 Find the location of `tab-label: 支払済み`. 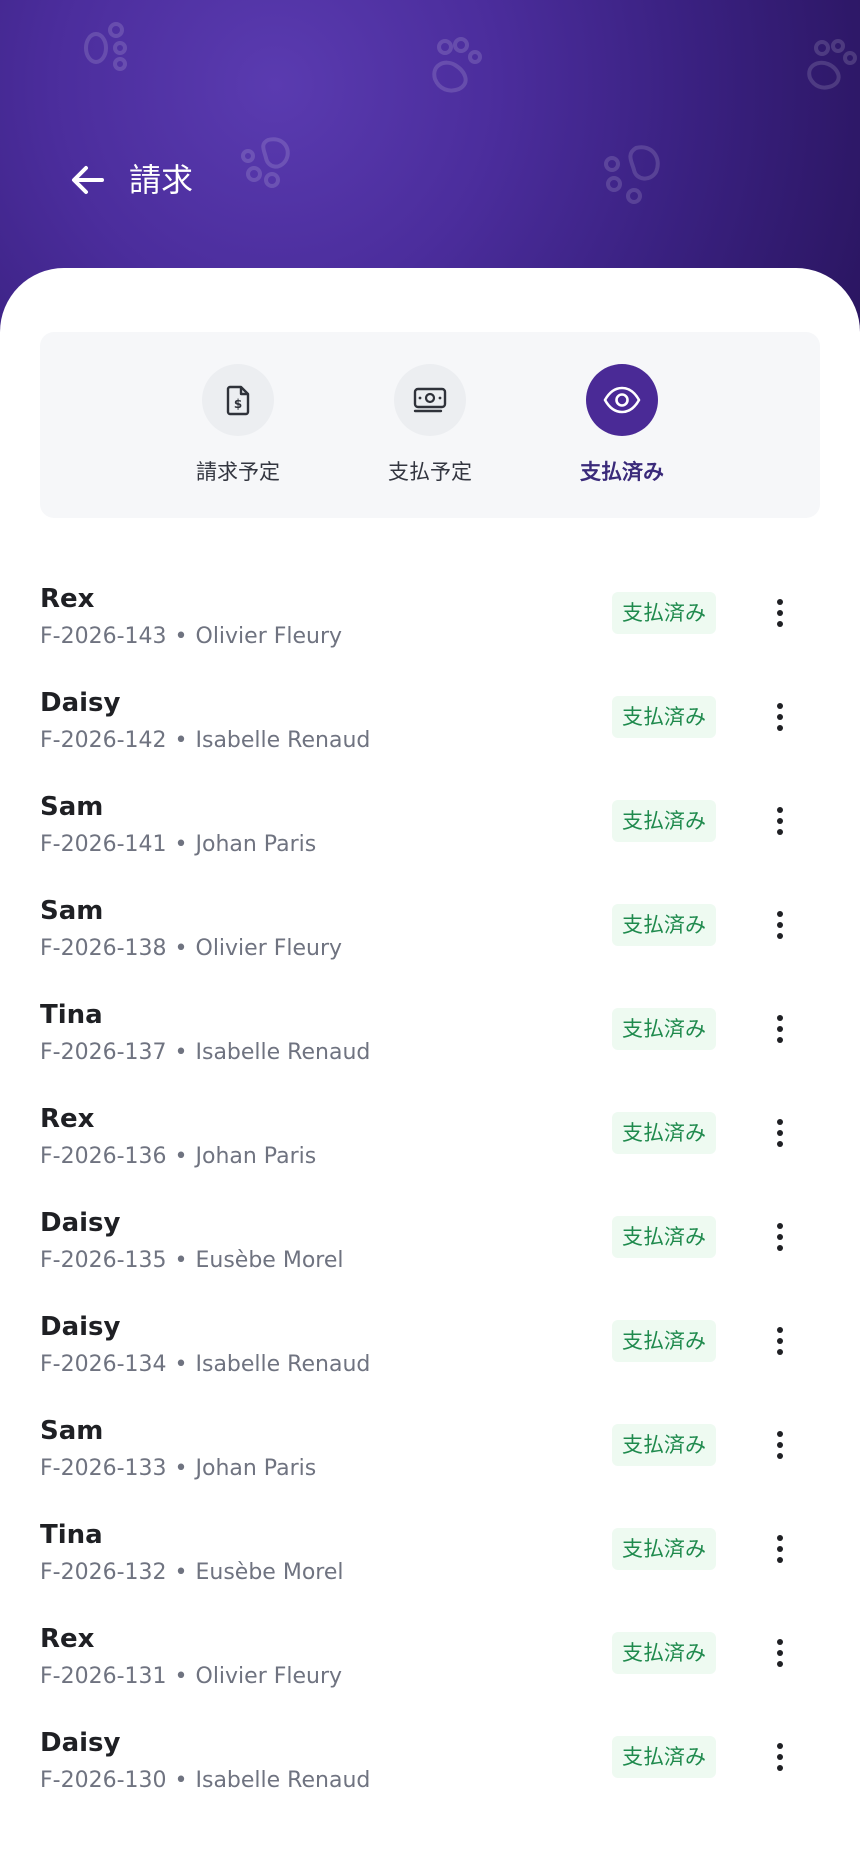

tab-label: 支払済み is located at coordinates (622, 472).